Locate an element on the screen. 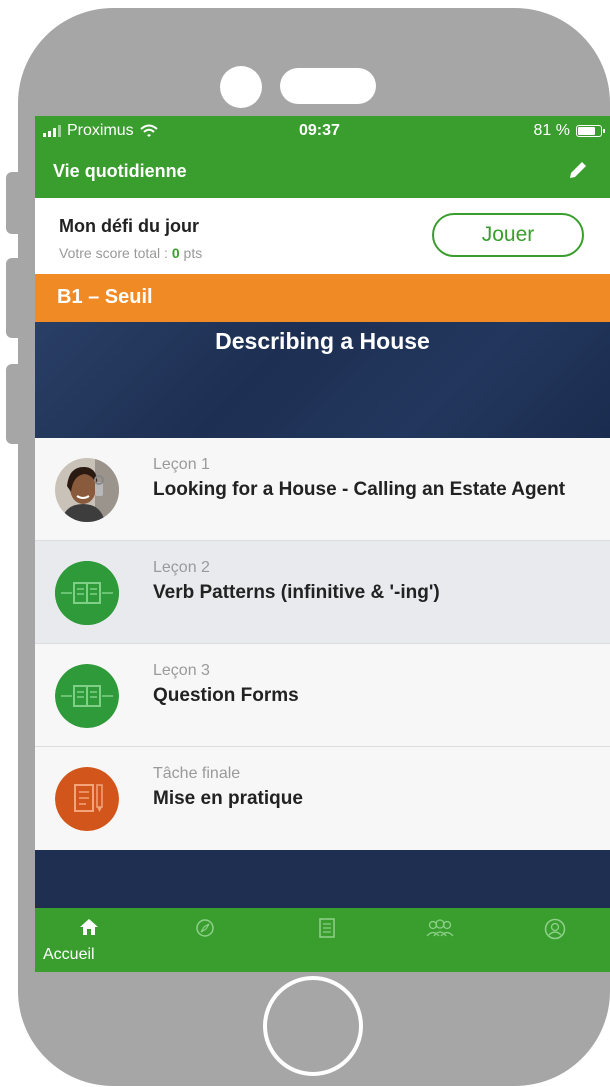 The width and height of the screenshot is (610, 1087). daily-challenge-title: Mon défi du jour is located at coordinates (129, 226).